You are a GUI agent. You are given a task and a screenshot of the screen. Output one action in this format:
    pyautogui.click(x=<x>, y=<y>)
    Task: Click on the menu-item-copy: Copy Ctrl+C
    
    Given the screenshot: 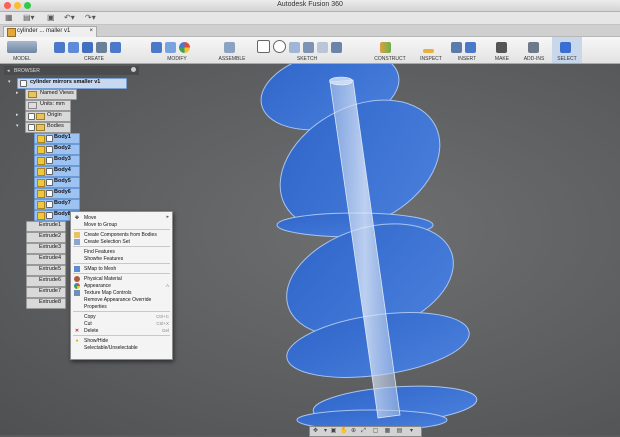 What is the action you would take?
    pyautogui.click(x=121, y=316)
    